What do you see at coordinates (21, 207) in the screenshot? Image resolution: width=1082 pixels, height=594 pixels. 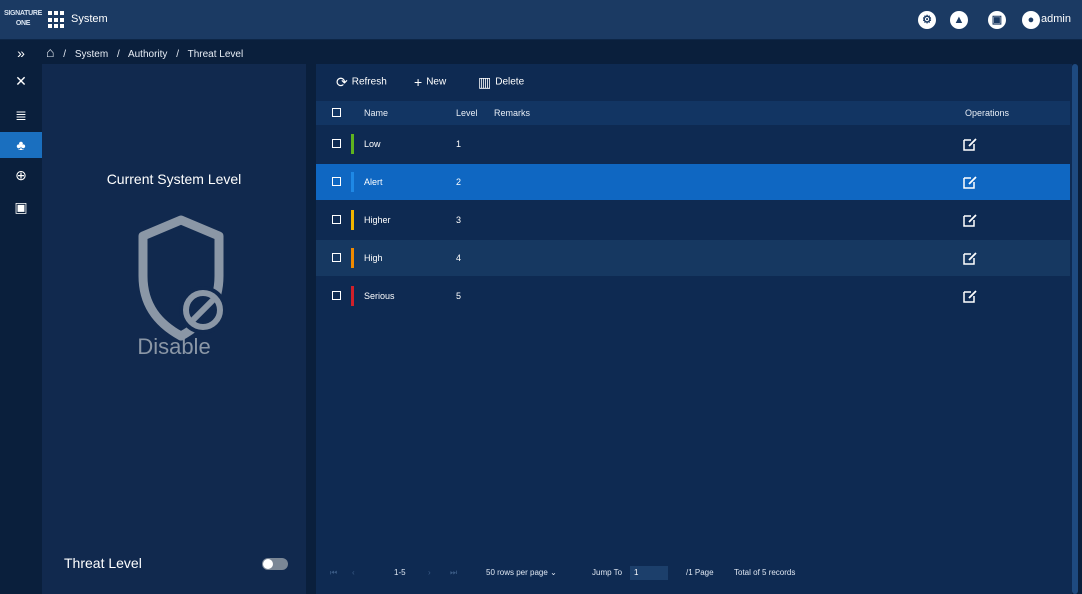 I see `export-icon: ▣` at bounding box center [21, 207].